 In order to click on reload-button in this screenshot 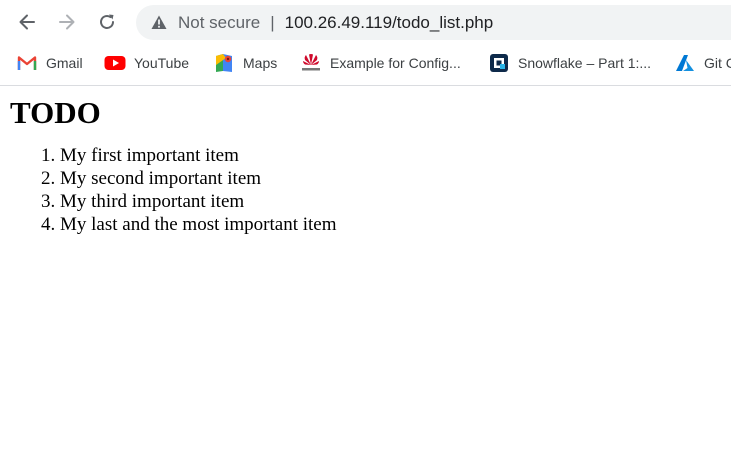, I will do `click(107, 22)`.